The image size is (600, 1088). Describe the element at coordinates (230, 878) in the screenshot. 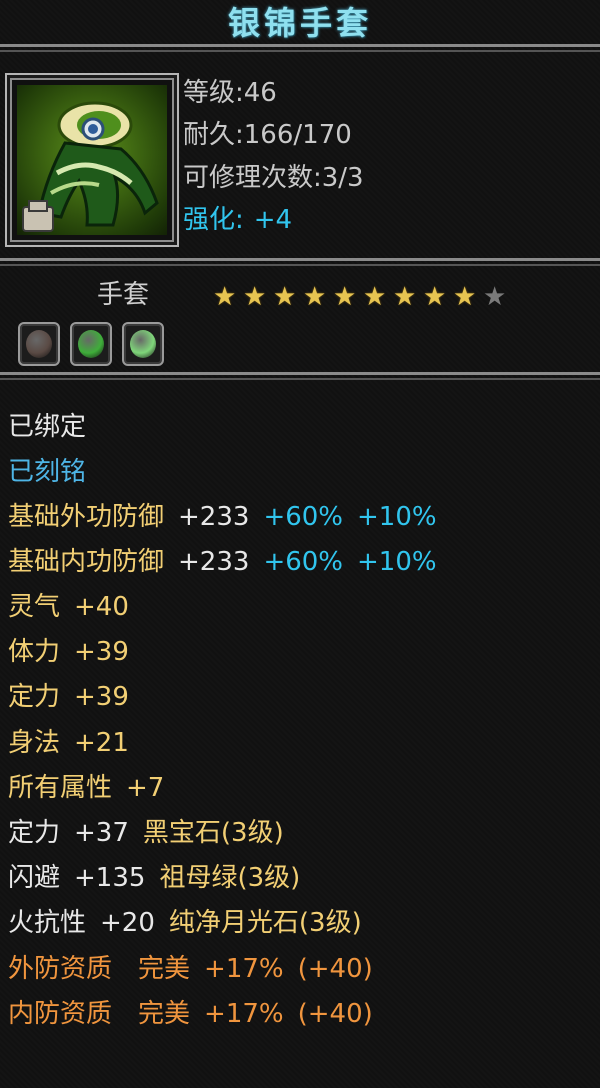

I see `gem-name: 祖母绿(3级)` at that location.